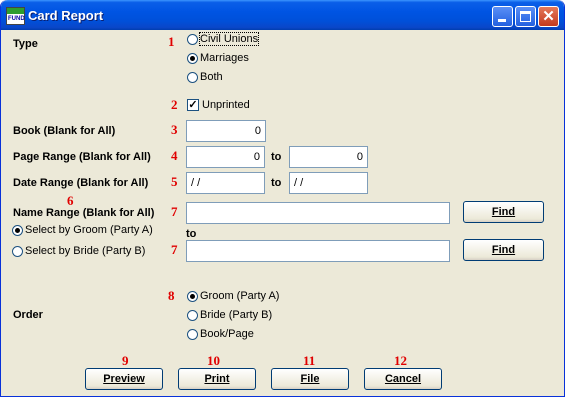 The height and width of the screenshot is (398, 565). Describe the element at coordinates (213, 360) in the screenshot. I see `print-marker: 10` at that location.